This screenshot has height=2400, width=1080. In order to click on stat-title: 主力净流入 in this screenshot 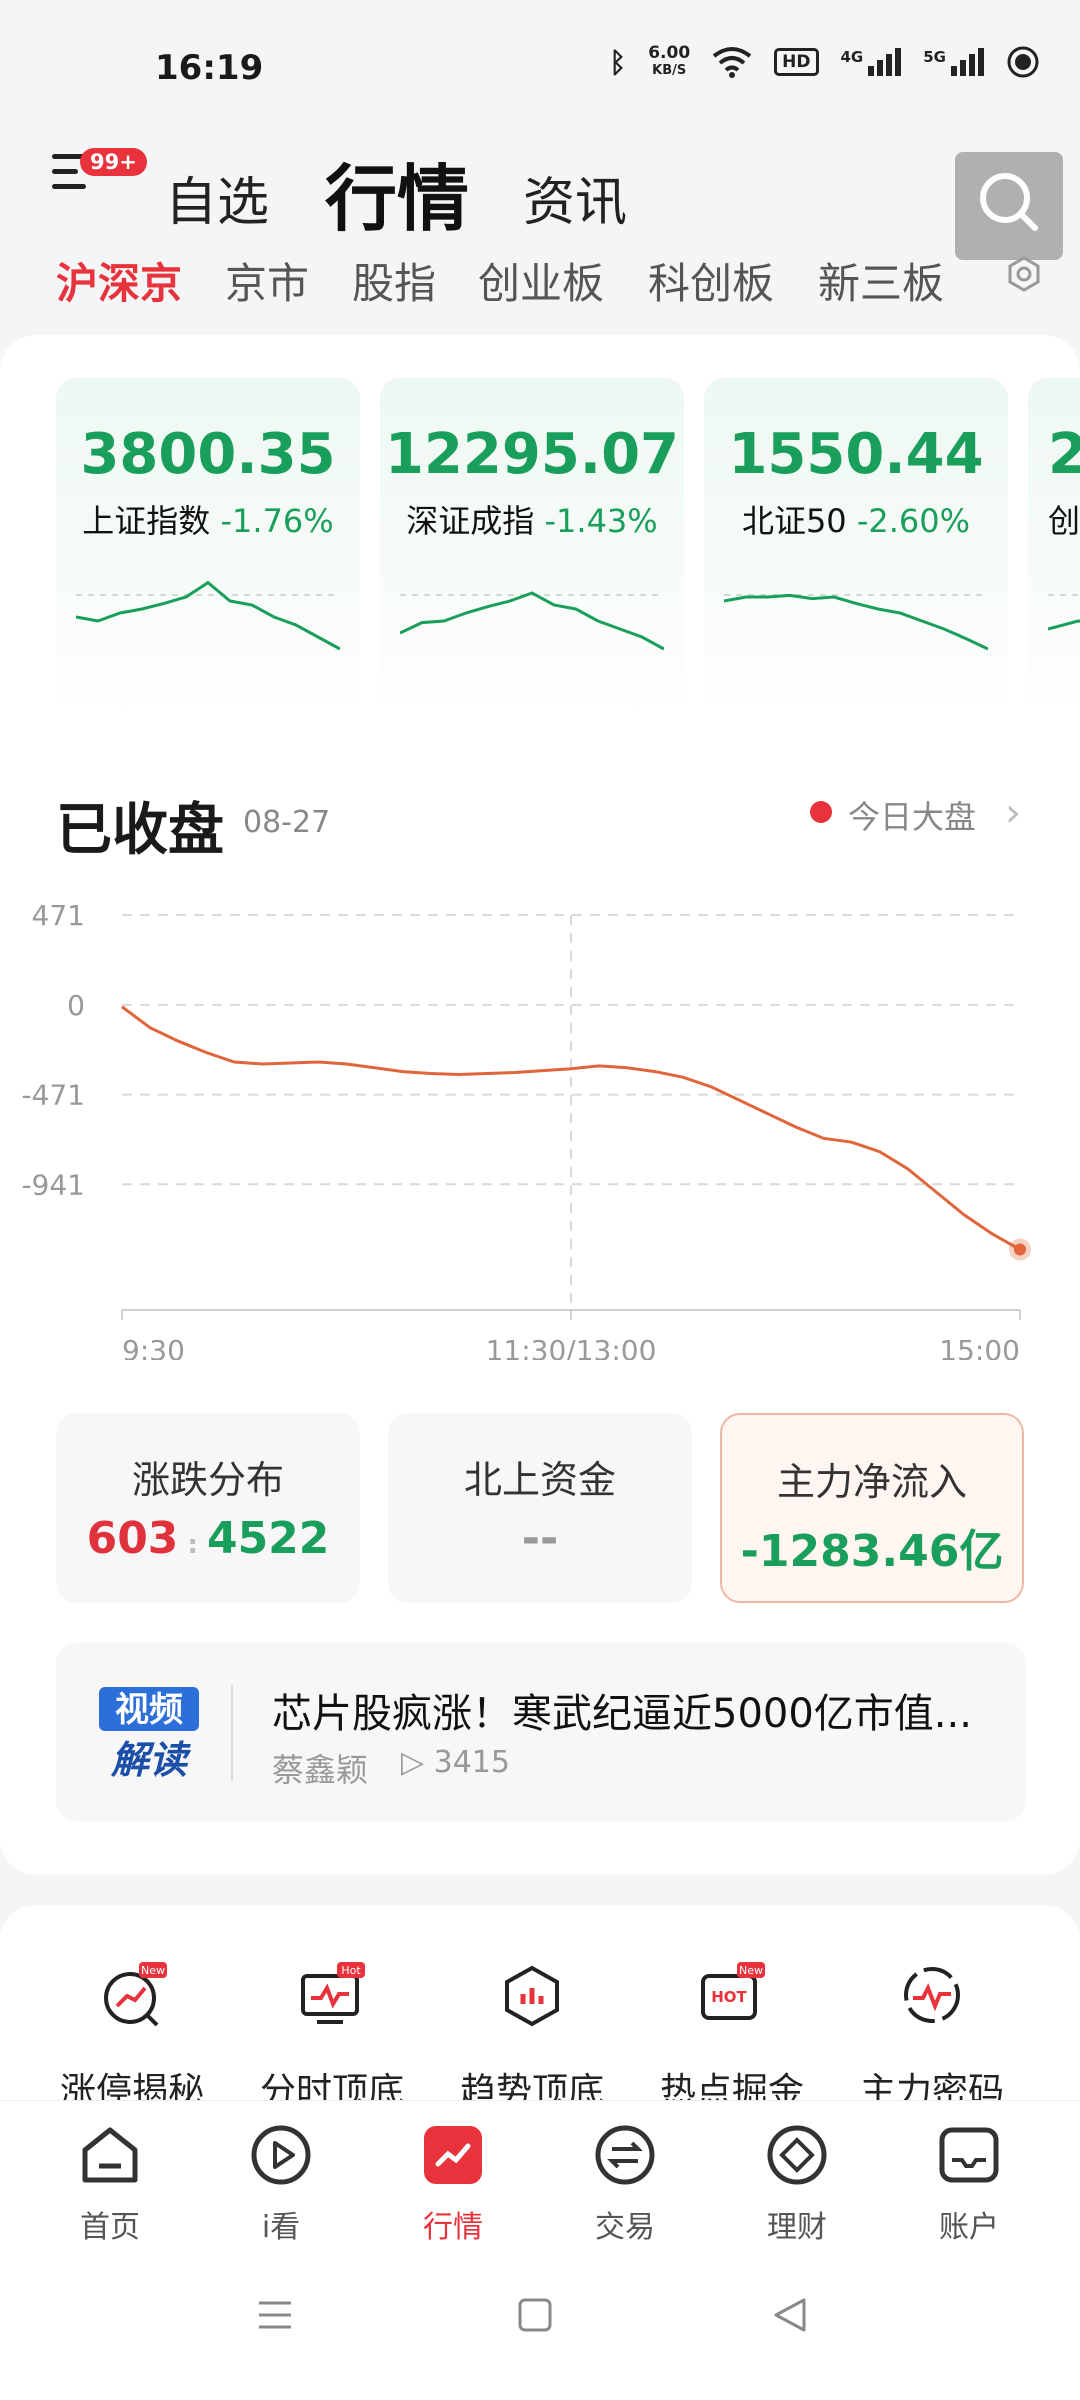, I will do `click(871, 1482)`.